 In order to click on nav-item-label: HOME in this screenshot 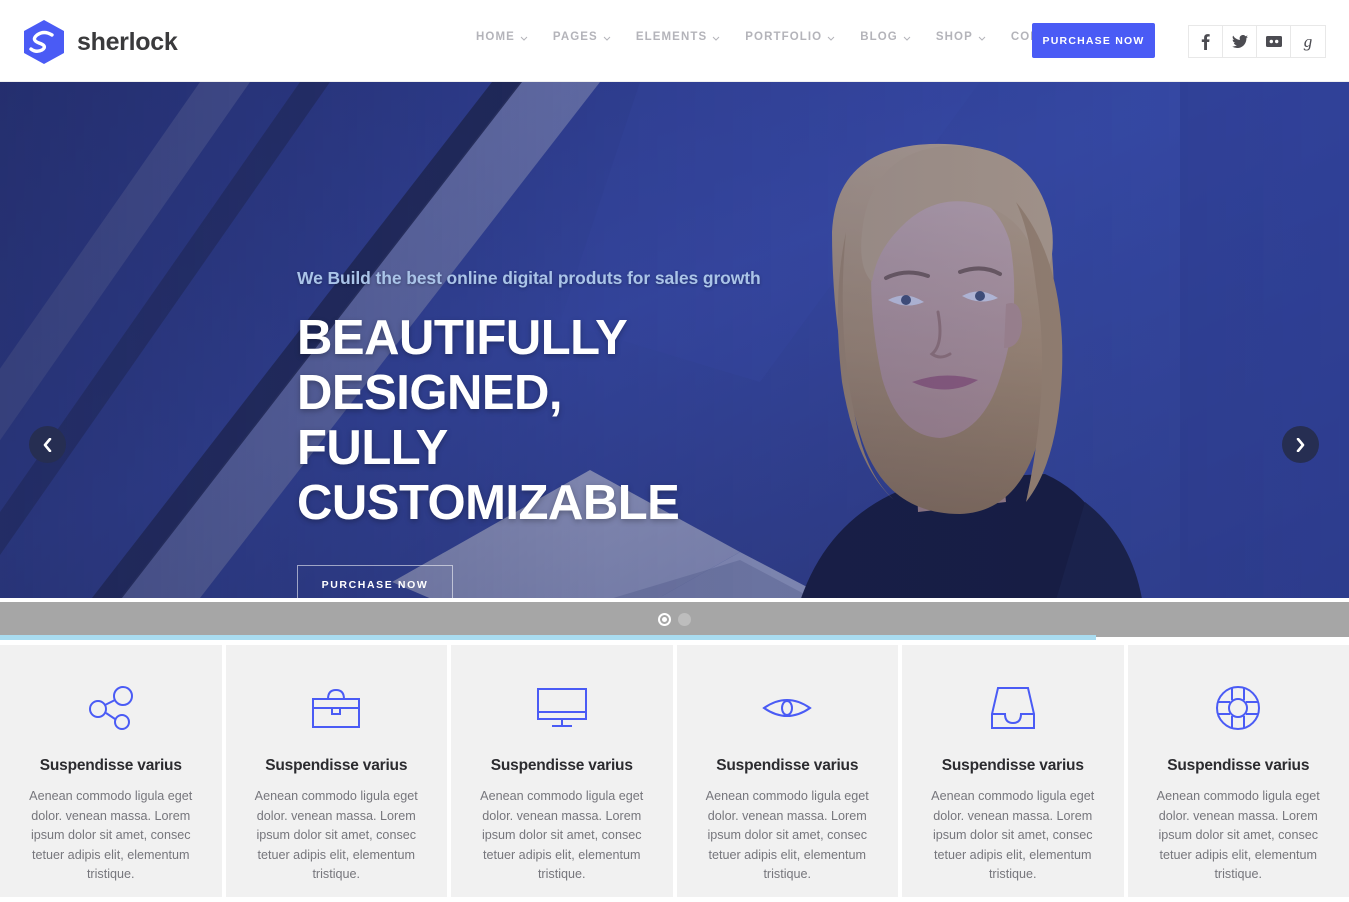, I will do `click(495, 37)`.